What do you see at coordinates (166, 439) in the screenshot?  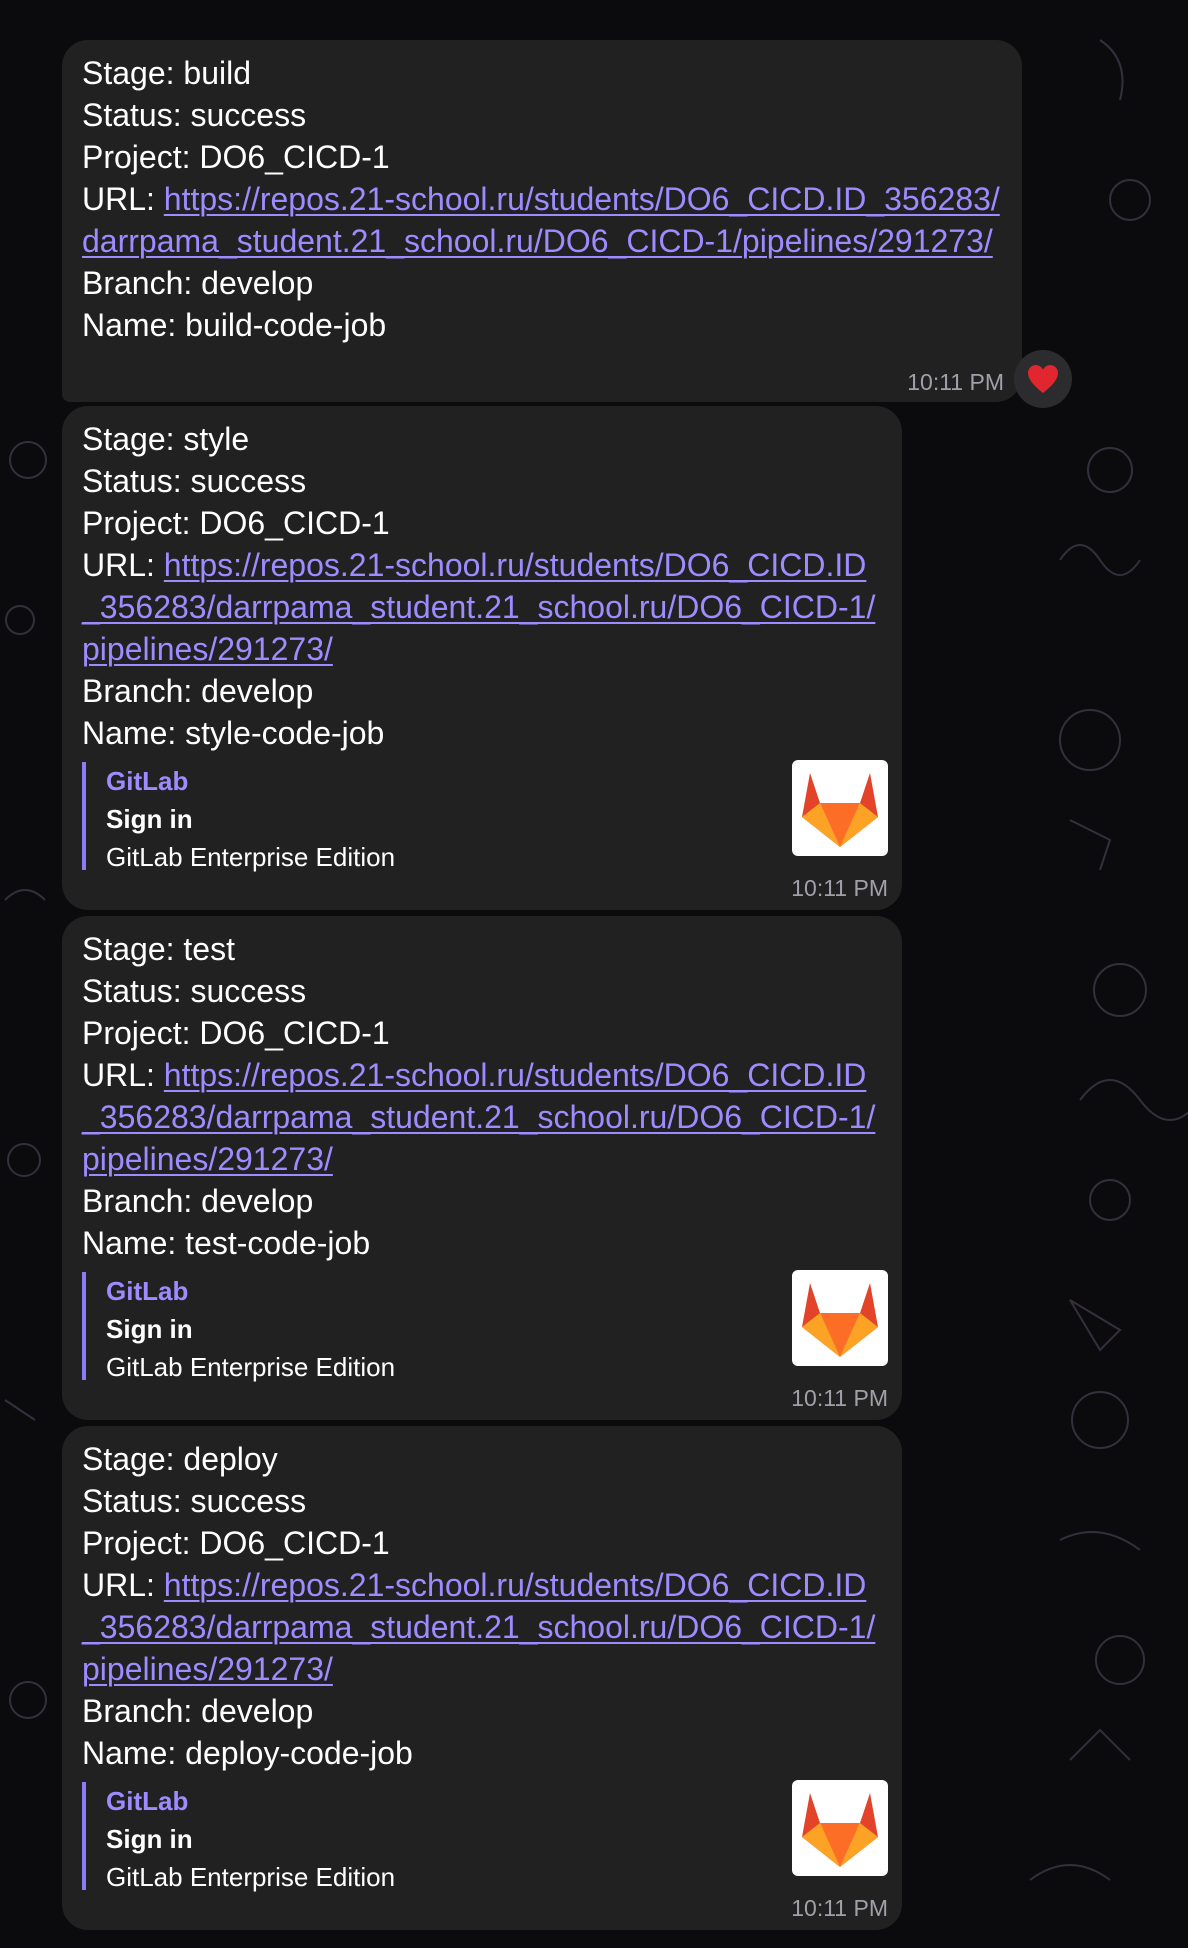 I see `message-stage: Stage: style` at bounding box center [166, 439].